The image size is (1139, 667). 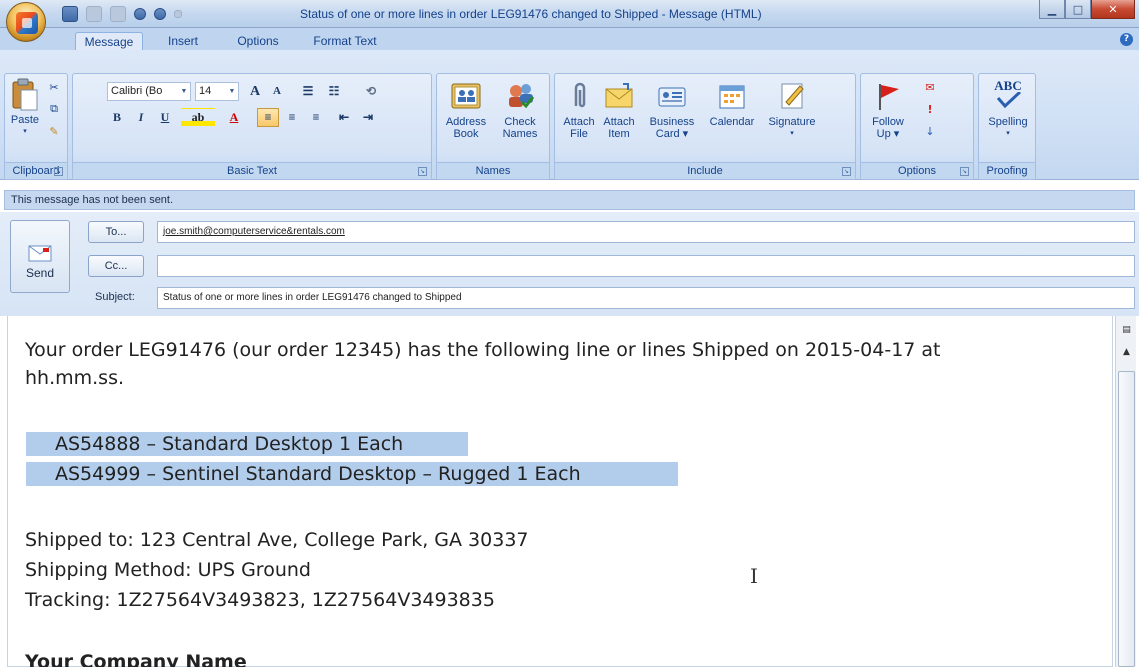 I want to click on high-importance-icon: !, so click(x=930, y=109).